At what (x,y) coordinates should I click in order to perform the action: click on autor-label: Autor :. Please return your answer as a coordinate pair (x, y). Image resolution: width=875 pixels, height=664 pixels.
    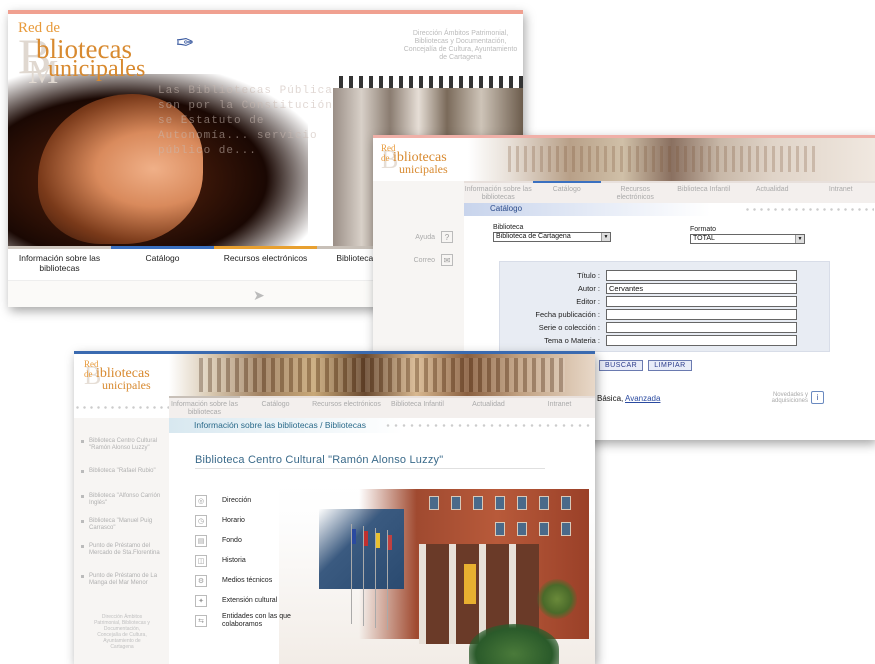
    Looking at the image, I should click on (588, 288).